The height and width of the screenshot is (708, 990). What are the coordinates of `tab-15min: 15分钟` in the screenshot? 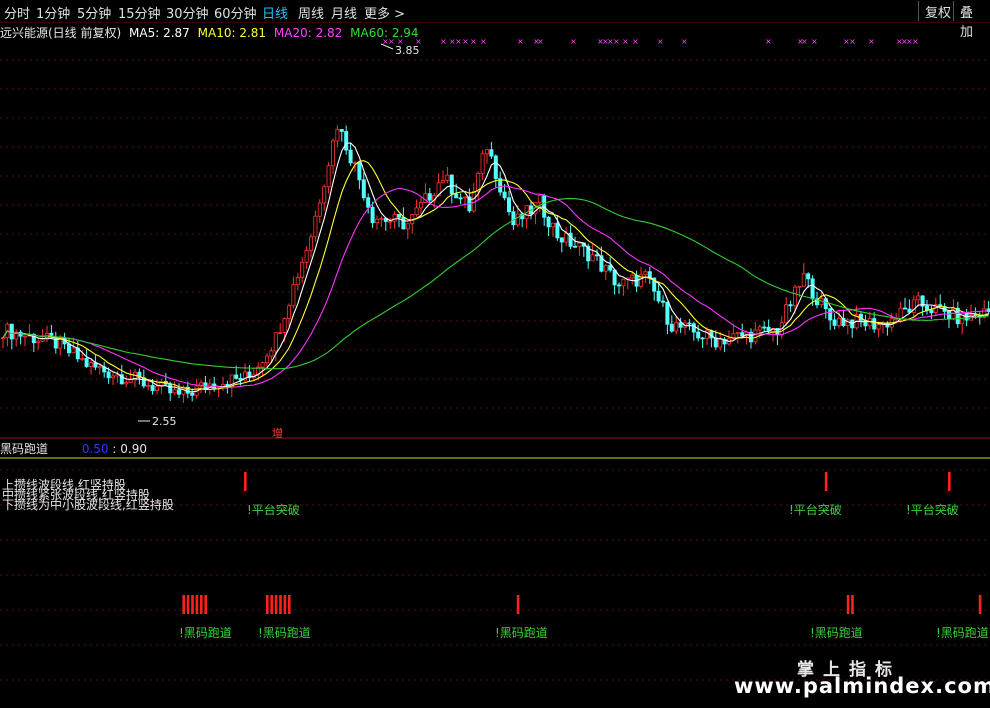 It's located at (139, 12).